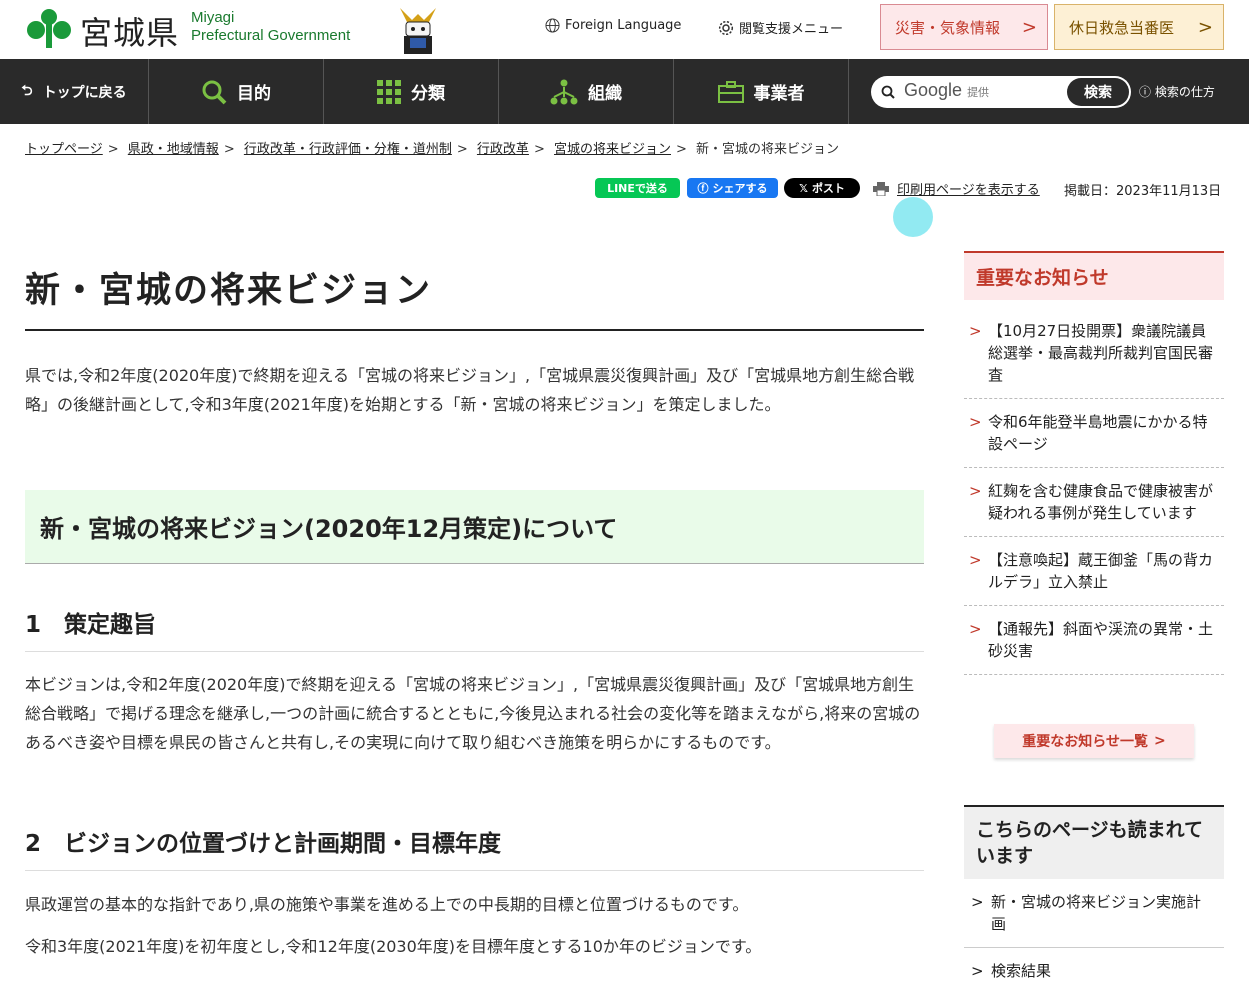  Describe the element at coordinates (129, 31) in the screenshot. I see `logo-japanese: 宮城県` at that location.